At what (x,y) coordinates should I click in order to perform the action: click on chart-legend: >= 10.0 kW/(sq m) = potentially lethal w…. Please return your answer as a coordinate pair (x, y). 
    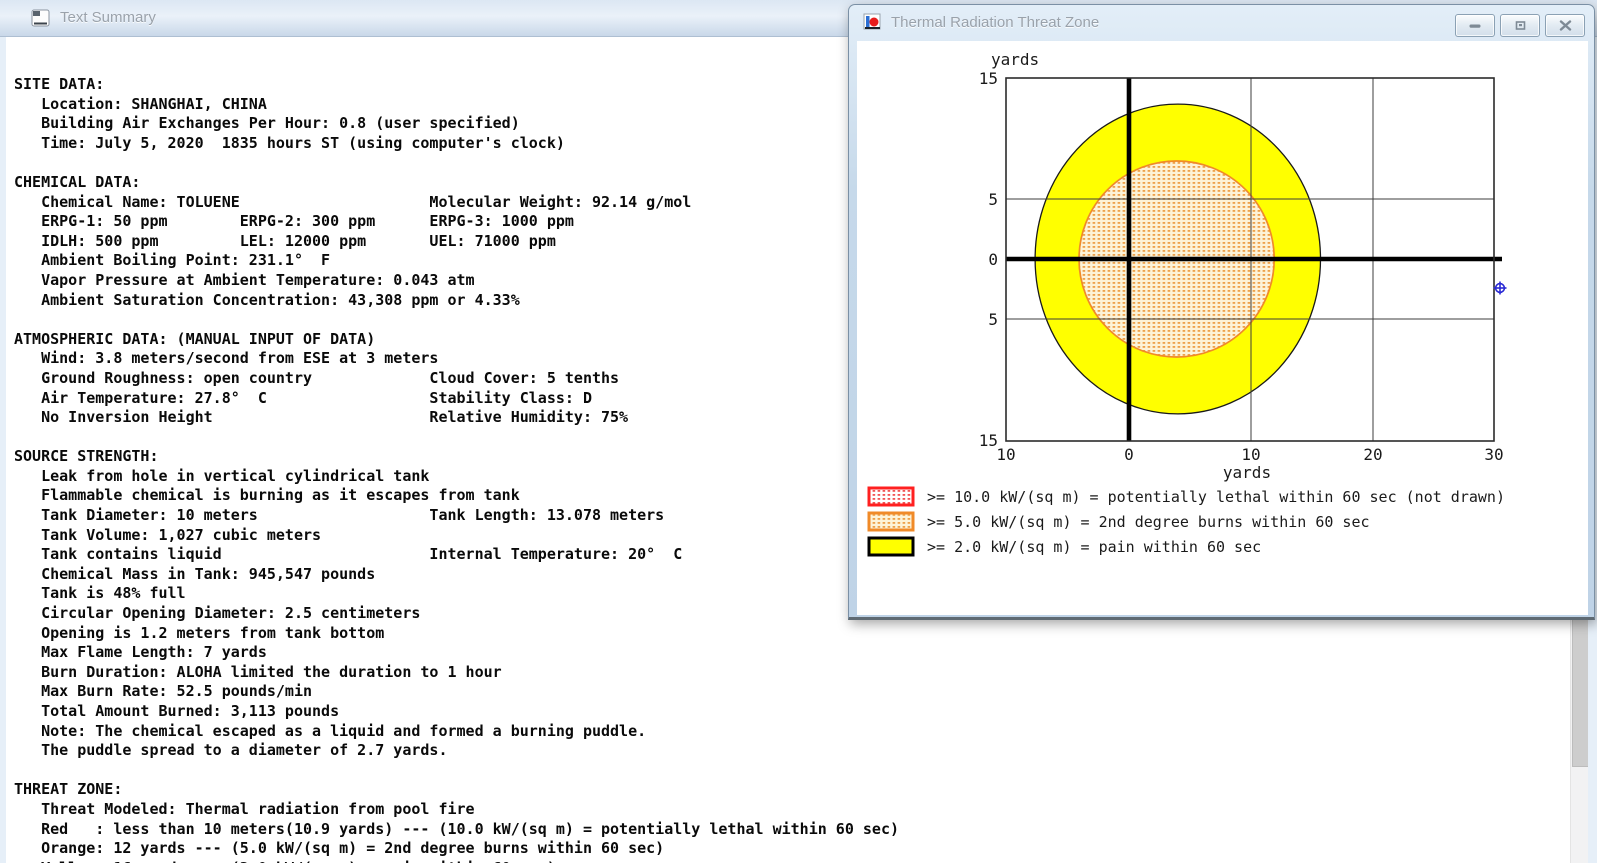
    Looking at the image, I should click on (1186, 521).